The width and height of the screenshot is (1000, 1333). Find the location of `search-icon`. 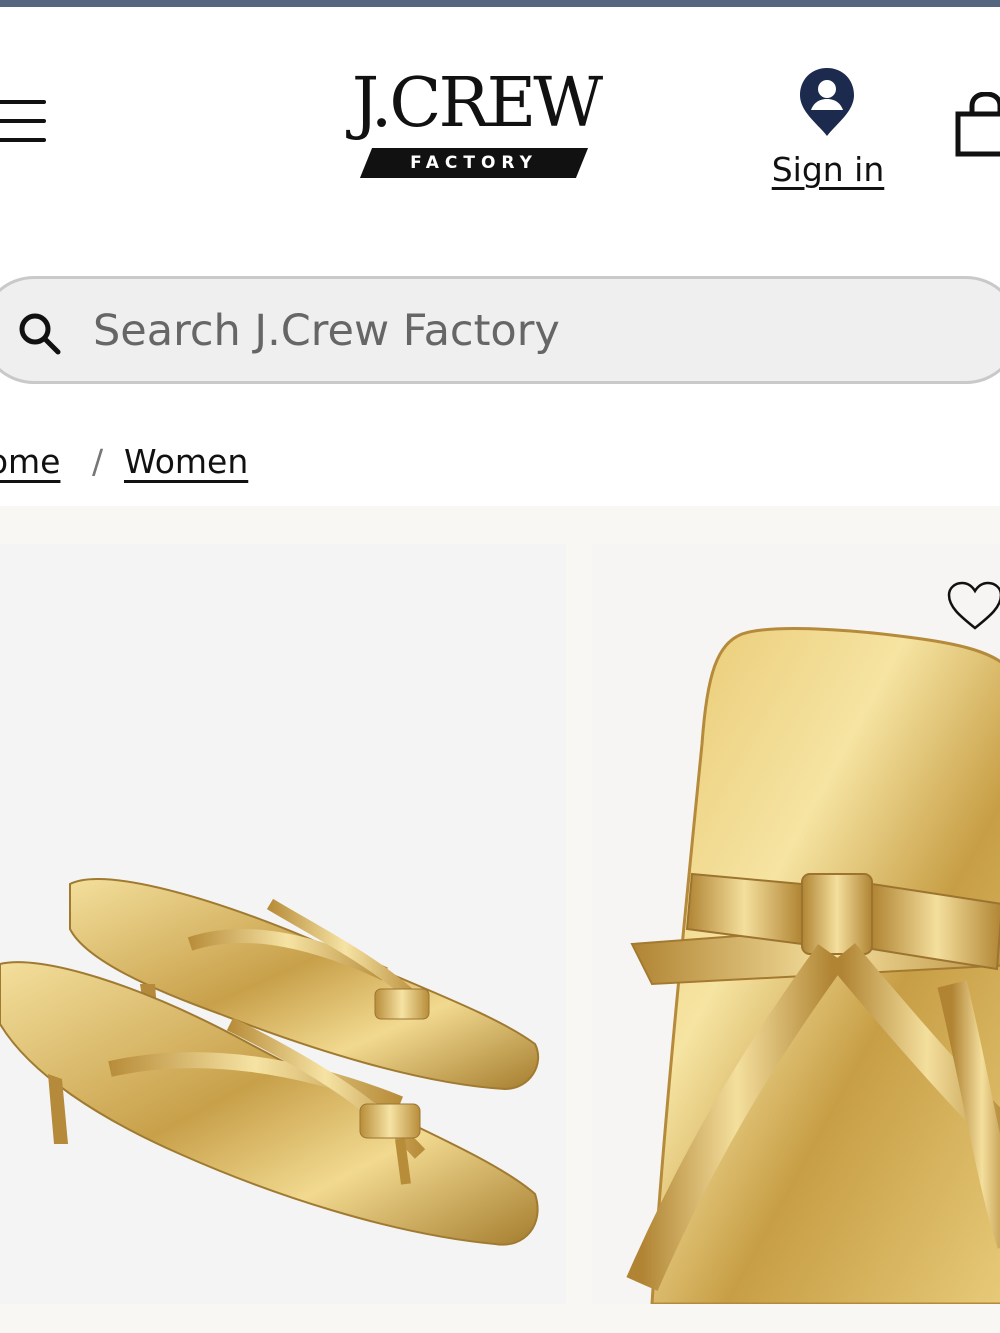

search-icon is located at coordinates (40, 334).